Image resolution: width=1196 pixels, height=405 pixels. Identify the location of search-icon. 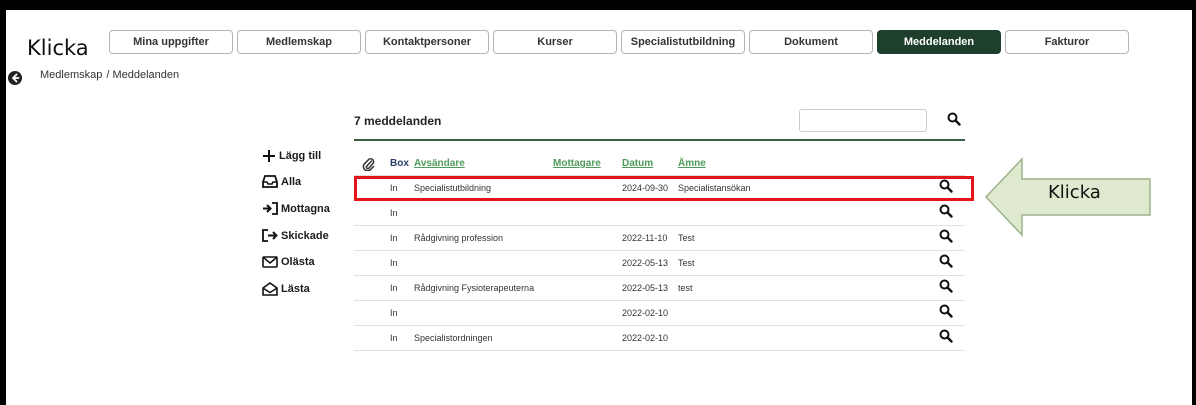
(954, 121).